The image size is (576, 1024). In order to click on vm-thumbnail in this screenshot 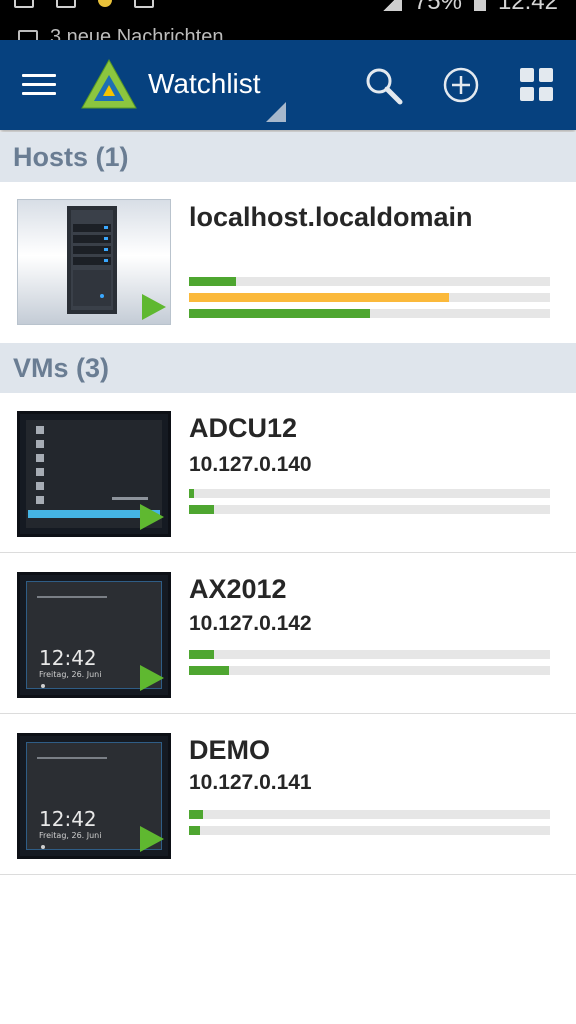, I will do `click(94, 474)`.